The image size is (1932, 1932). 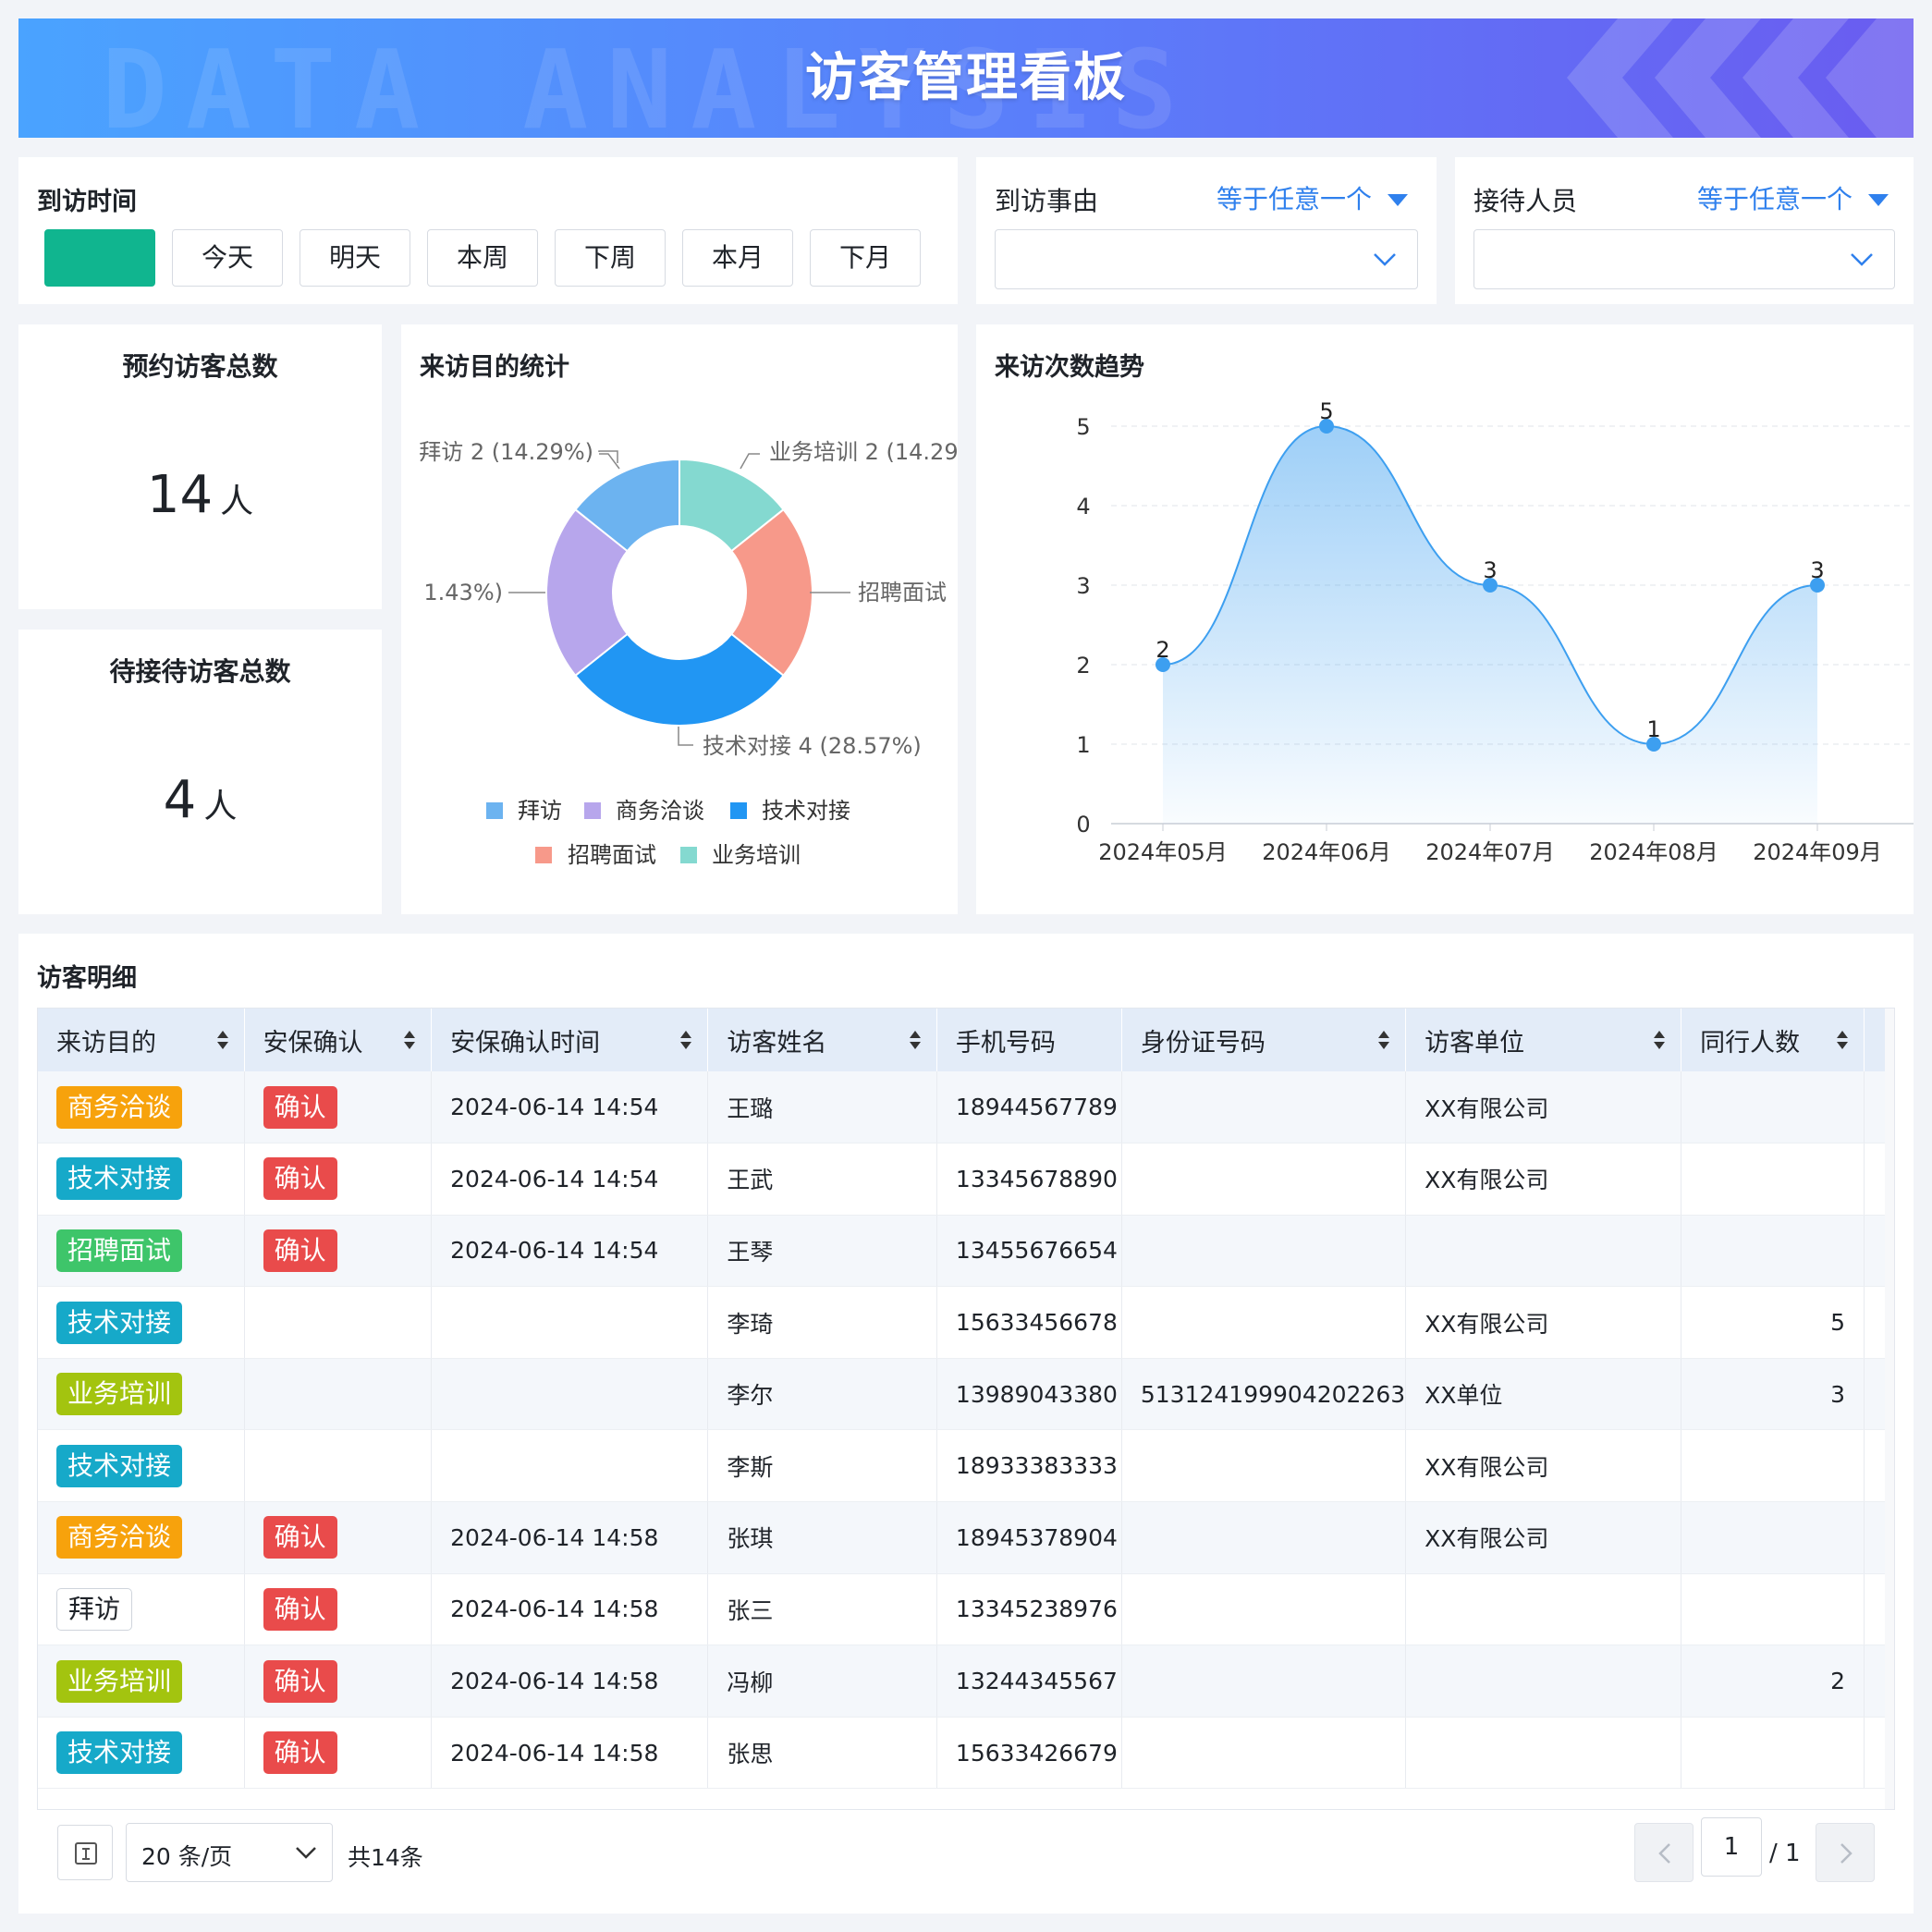 What do you see at coordinates (1264, 1040) in the screenshot?
I see `column-header: 身份证号码` at bounding box center [1264, 1040].